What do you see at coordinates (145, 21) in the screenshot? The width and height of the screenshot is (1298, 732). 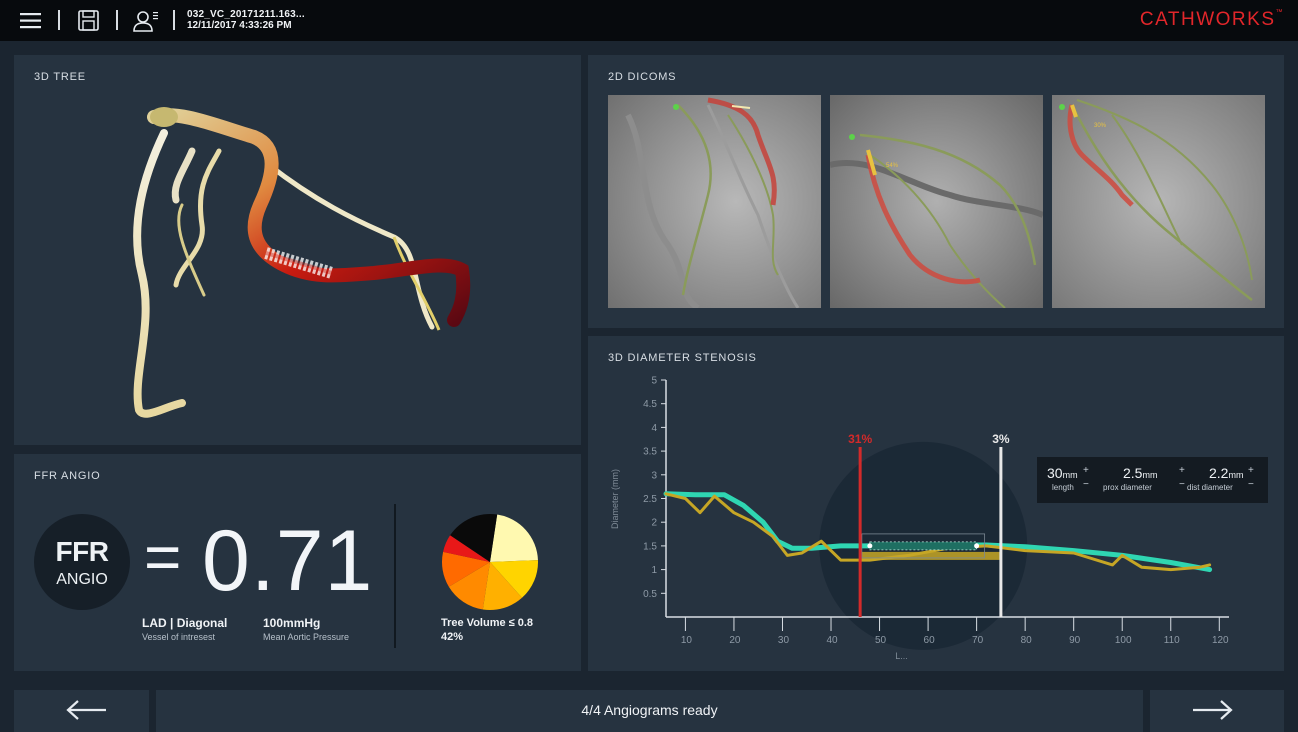 I see `user-settings-icon` at bounding box center [145, 21].